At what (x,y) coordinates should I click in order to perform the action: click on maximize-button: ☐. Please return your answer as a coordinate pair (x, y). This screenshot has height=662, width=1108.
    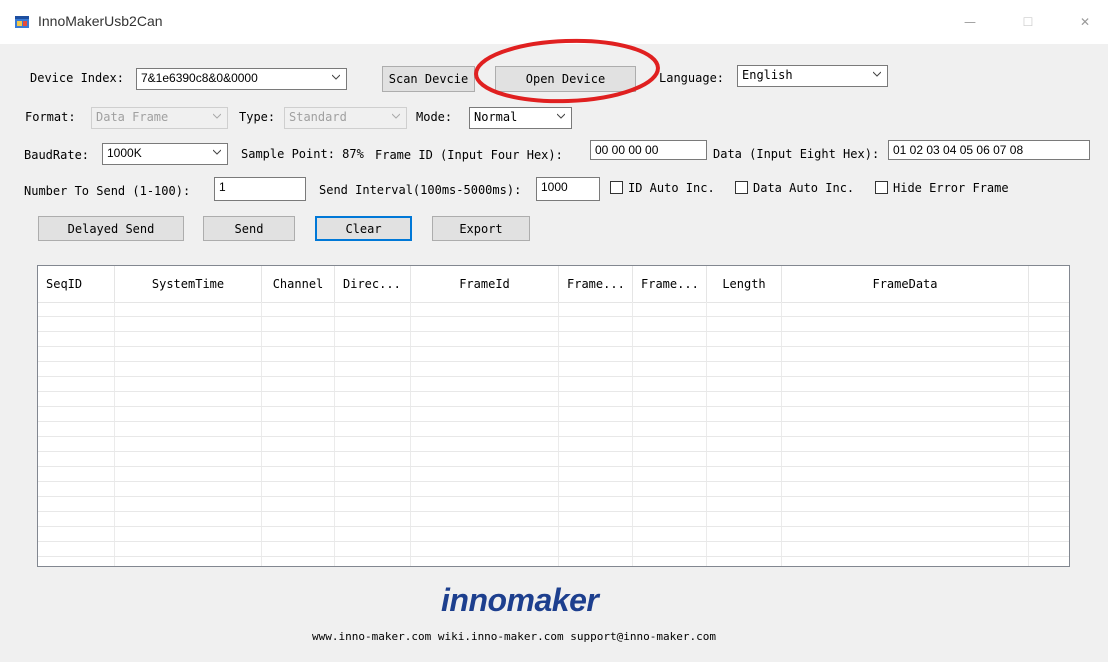
    Looking at the image, I should click on (1028, 22).